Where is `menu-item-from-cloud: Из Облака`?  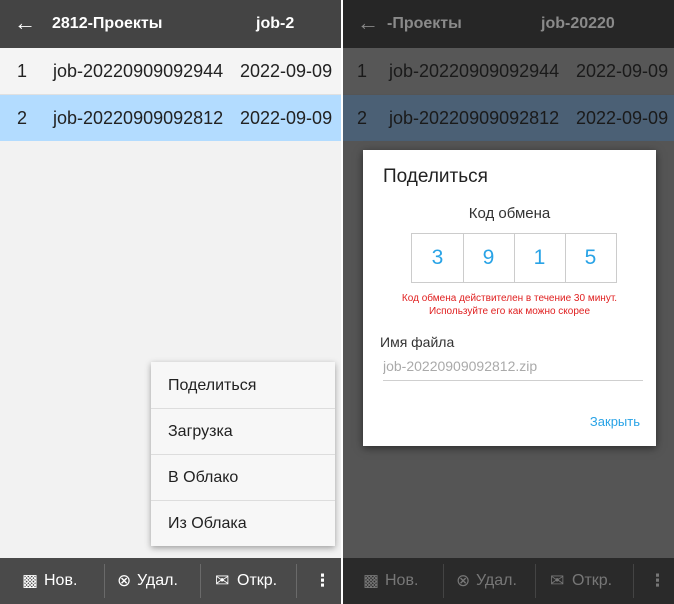
menu-item-from-cloud: Из Облака is located at coordinates (243, 523).